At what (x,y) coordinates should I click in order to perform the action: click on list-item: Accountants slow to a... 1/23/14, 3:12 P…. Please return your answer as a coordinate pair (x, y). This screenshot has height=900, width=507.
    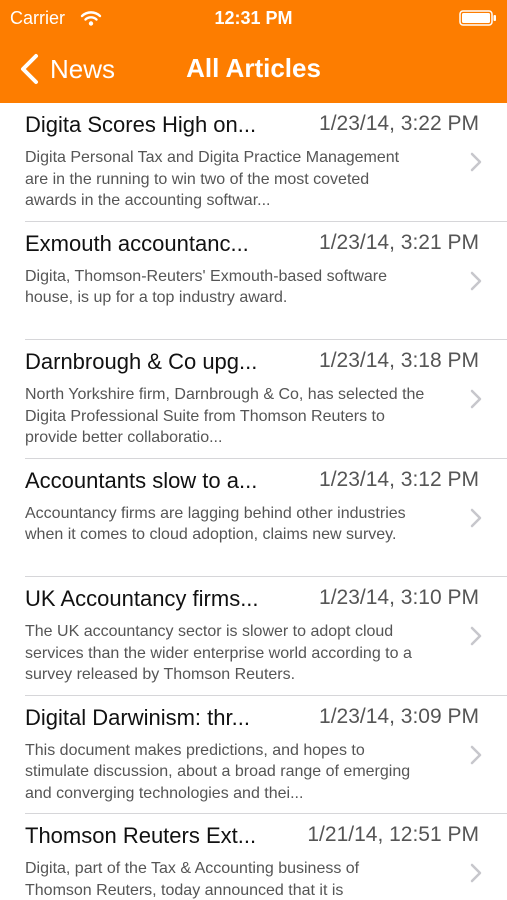
    Looking at the image, I should click on (253, 518).